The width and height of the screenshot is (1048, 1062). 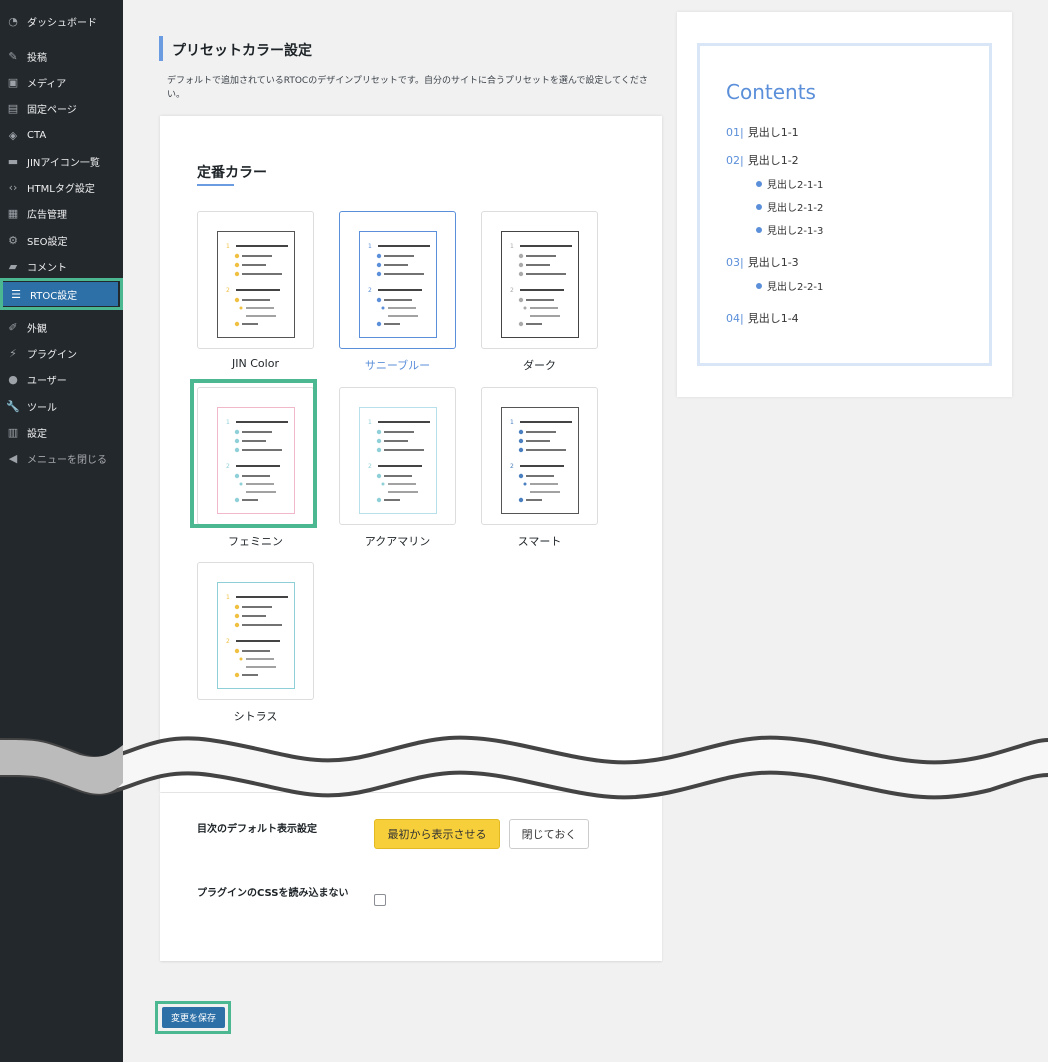 I want to click on toc-h2-item: 見出し2-1-1, so click(x=789, y=183).